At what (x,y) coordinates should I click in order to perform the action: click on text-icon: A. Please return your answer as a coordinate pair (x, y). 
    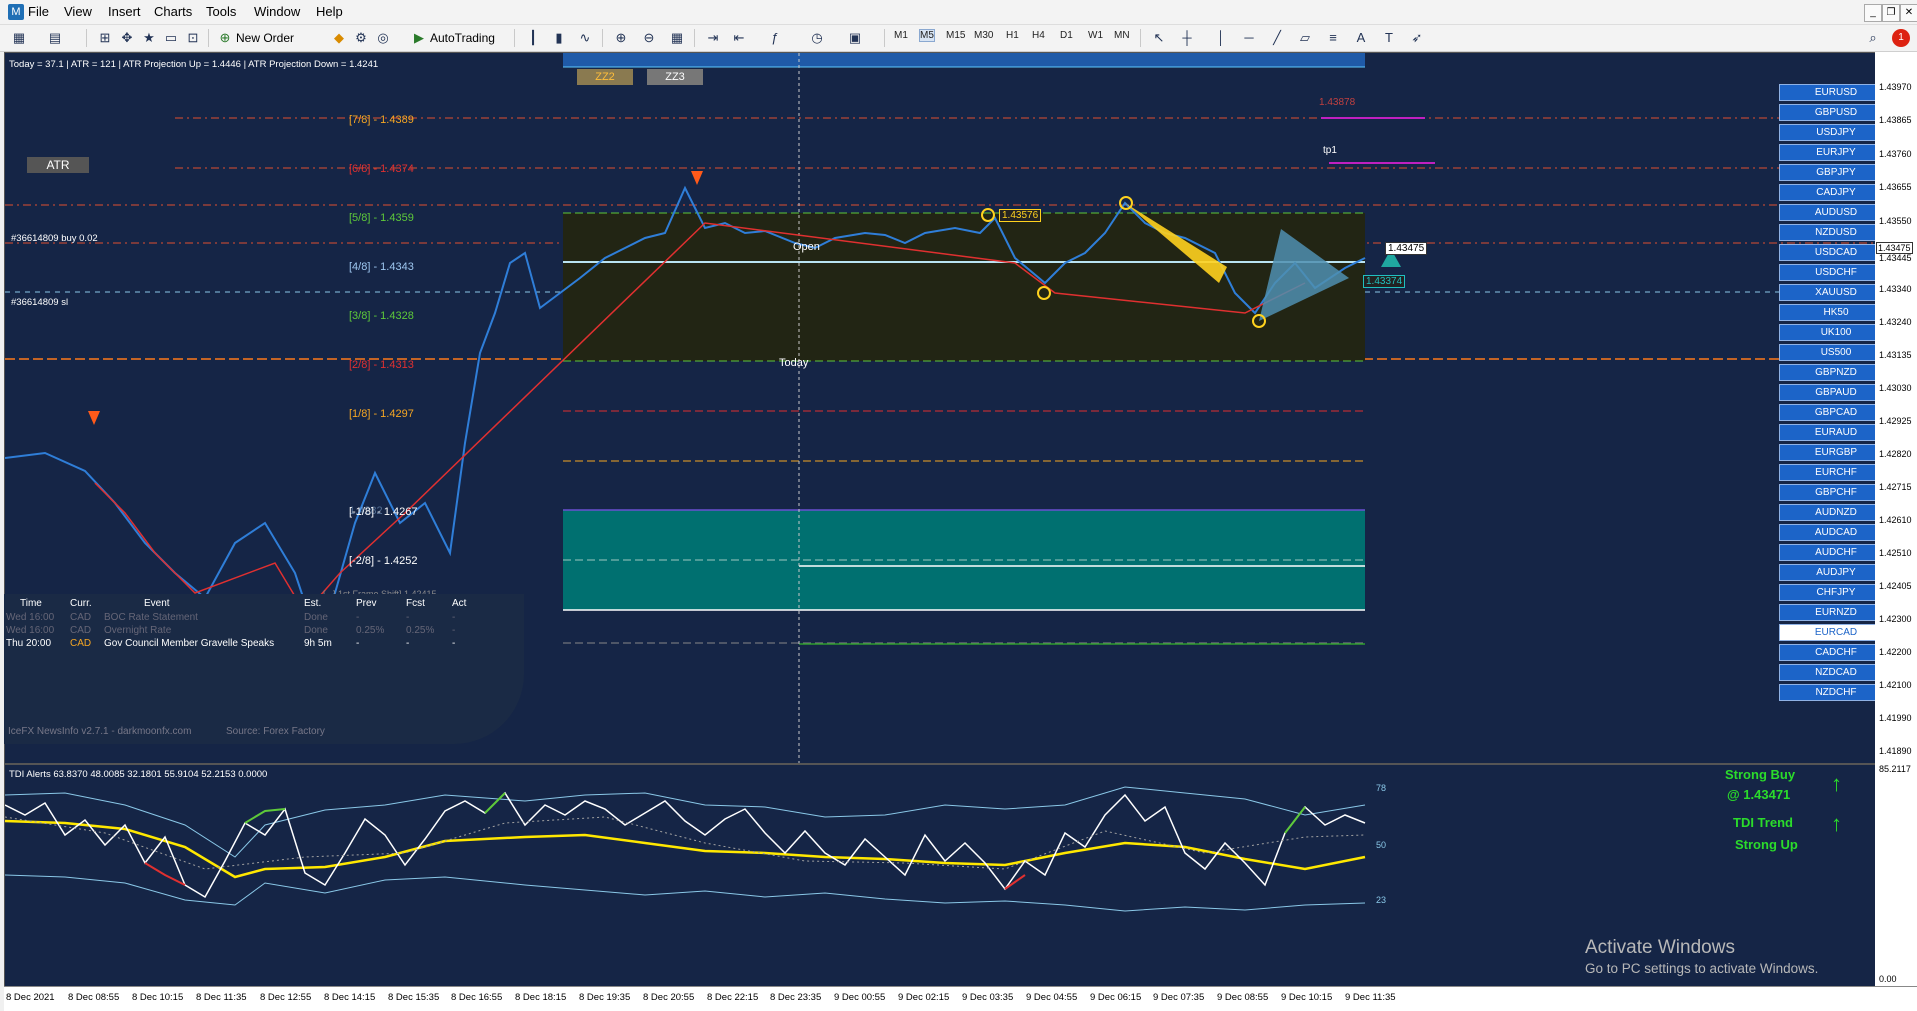
    Looking at the image, I should click on (1361, 38).